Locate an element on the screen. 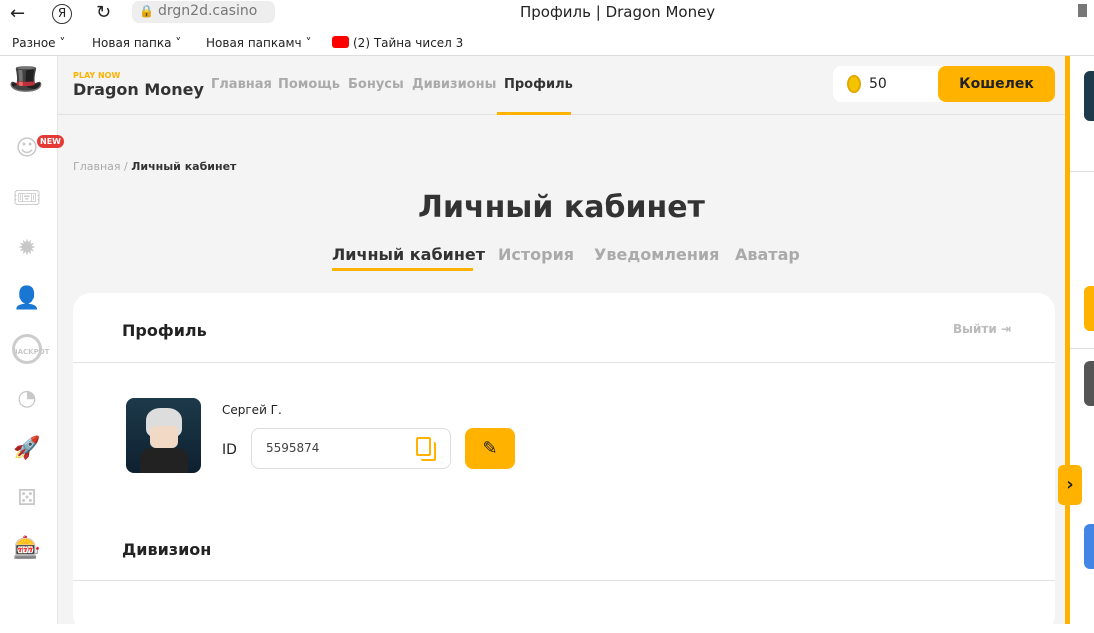 This screenshot has height=633, width=1094. bookmark-youtube: (2) Тайна чисел 3 is located at coordinates (397, 43).